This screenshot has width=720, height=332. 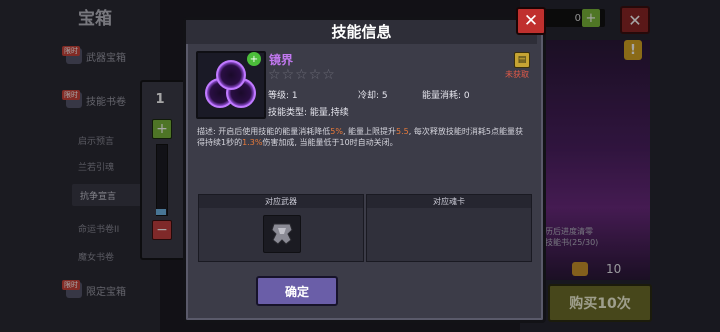 What do you see at coordinates (531, 21) in the screenshot?
I see `dialog-close-button: ✕` at bounding box center [531, 21].